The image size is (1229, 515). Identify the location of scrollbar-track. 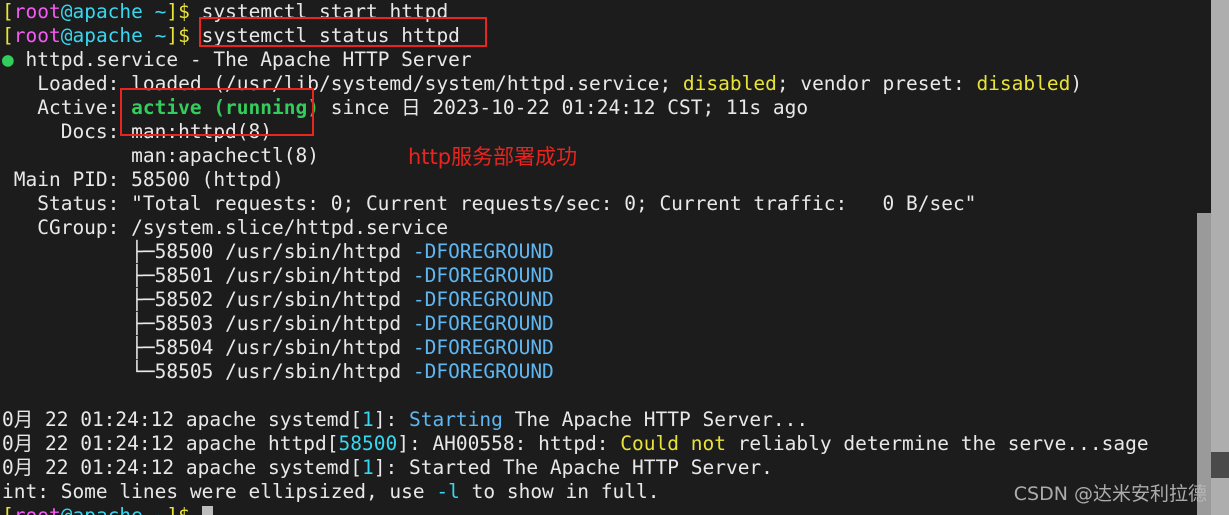
(1220, 257).